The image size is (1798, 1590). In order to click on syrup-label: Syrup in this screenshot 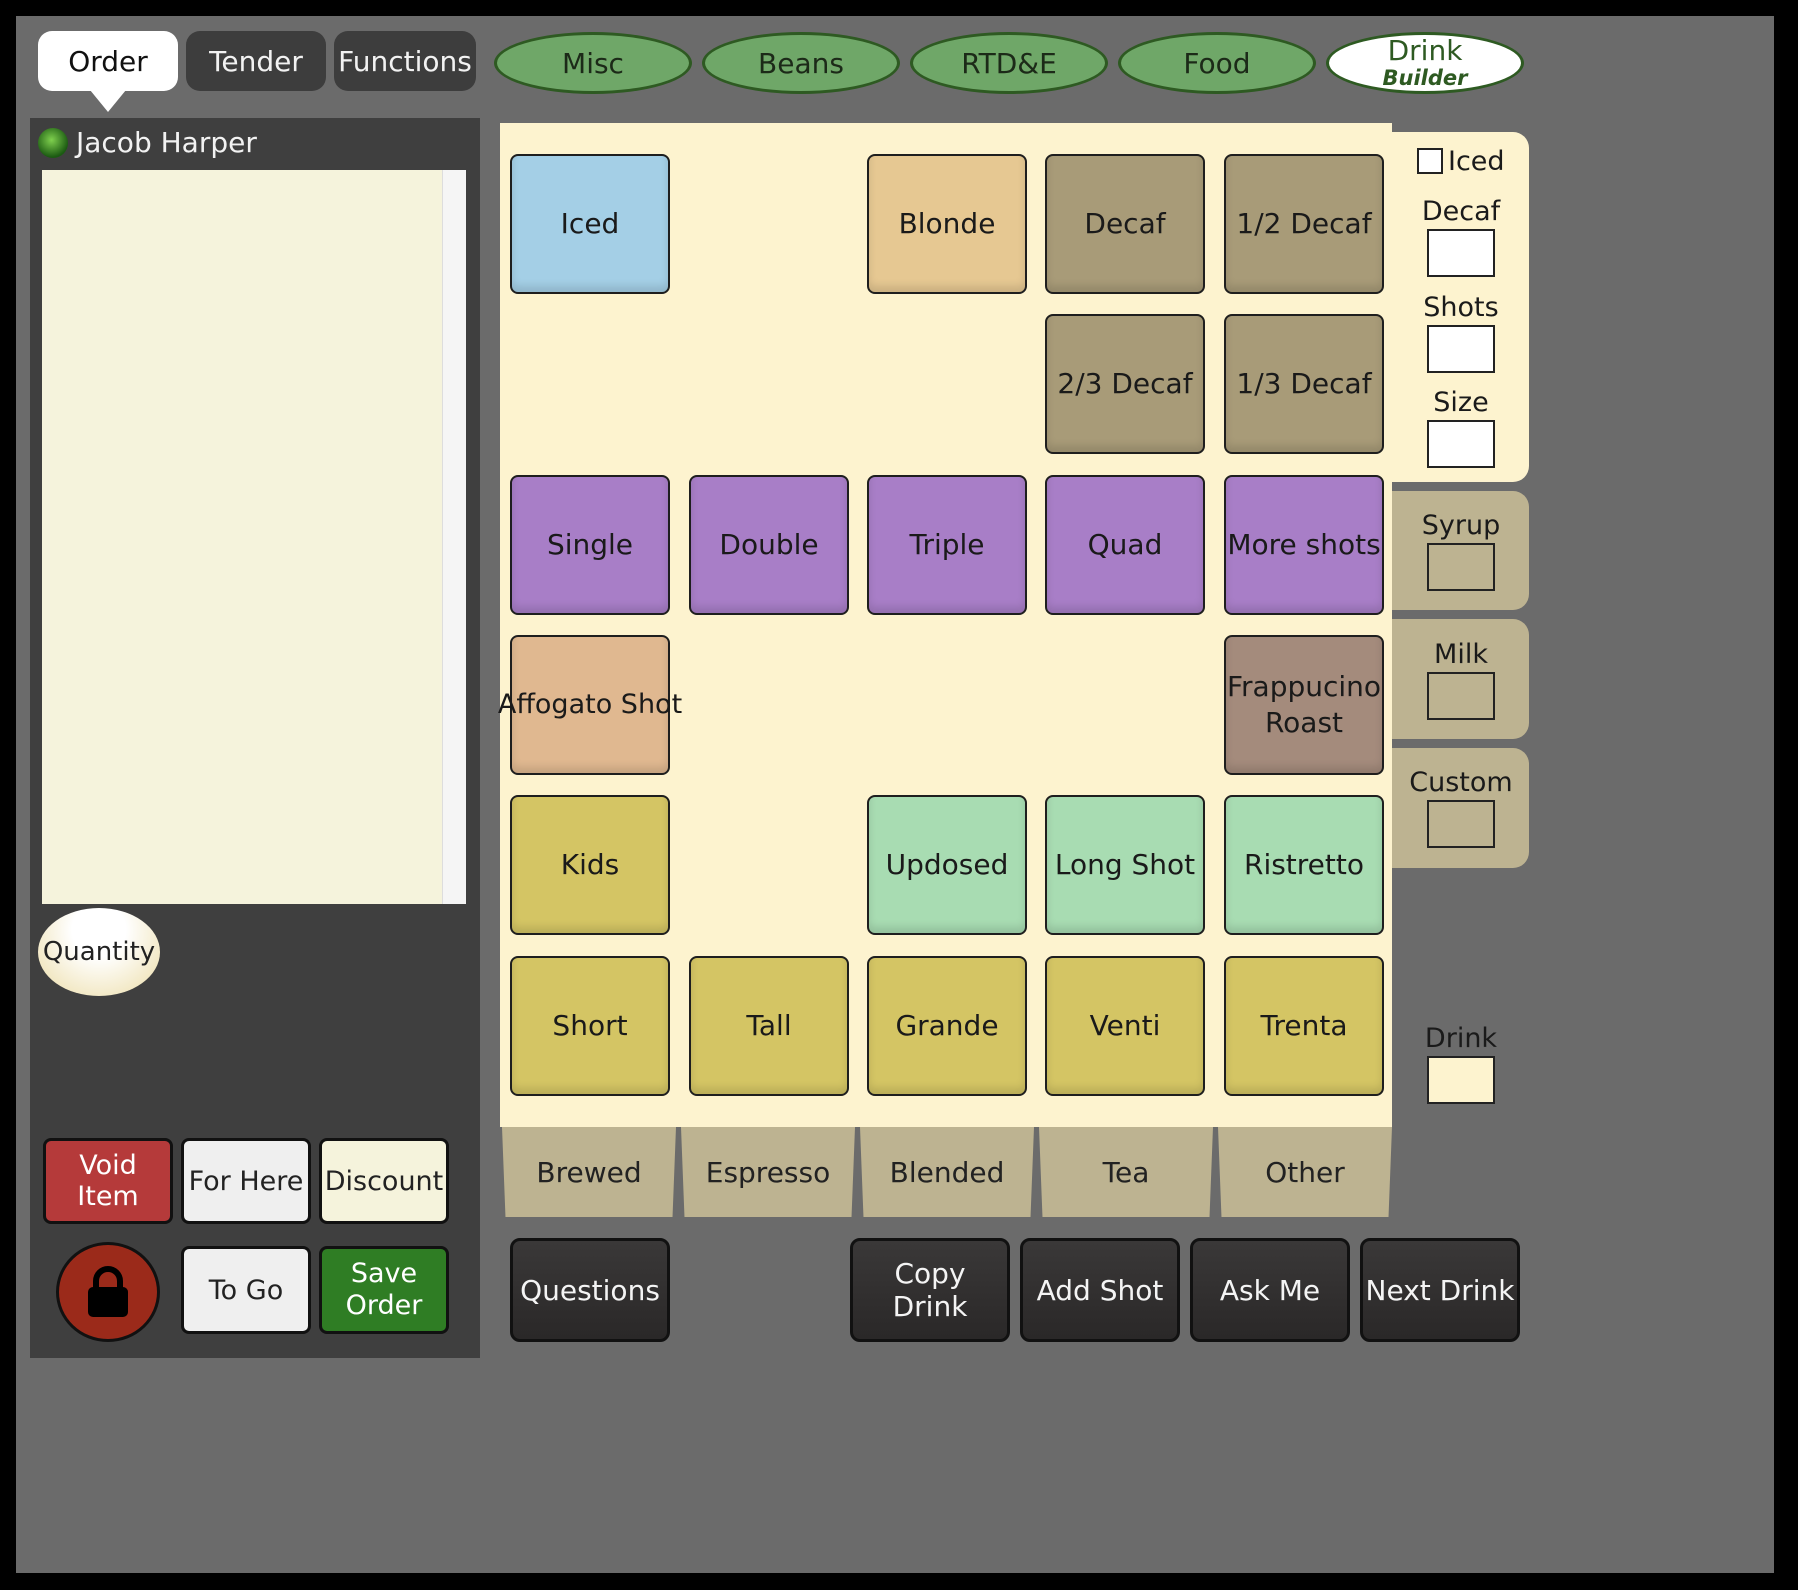, I will do `click(1461, 525)`.